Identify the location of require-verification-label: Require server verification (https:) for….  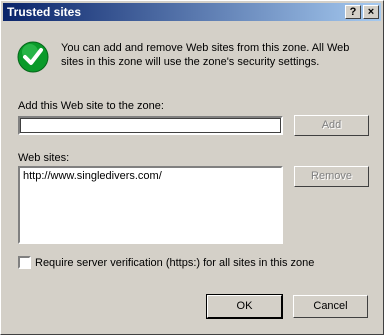
(175, 263).